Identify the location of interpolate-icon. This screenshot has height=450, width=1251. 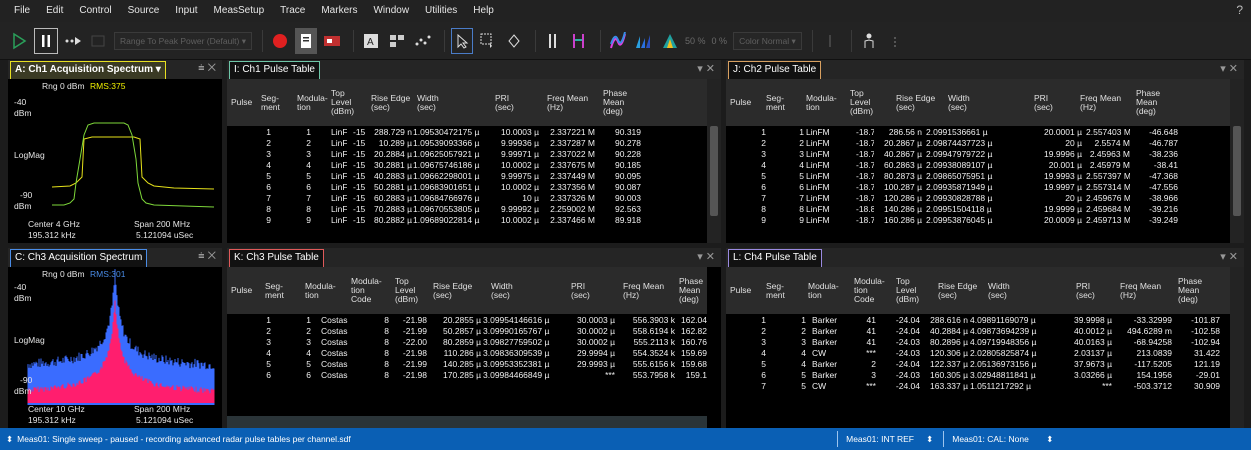
(830, 41).